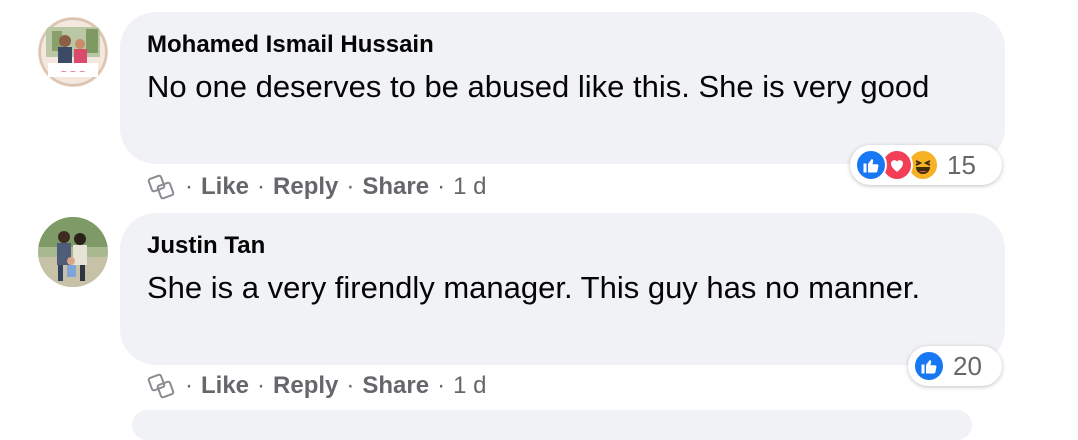  I want to click on reaction-summary: 15, so click(926, 165).